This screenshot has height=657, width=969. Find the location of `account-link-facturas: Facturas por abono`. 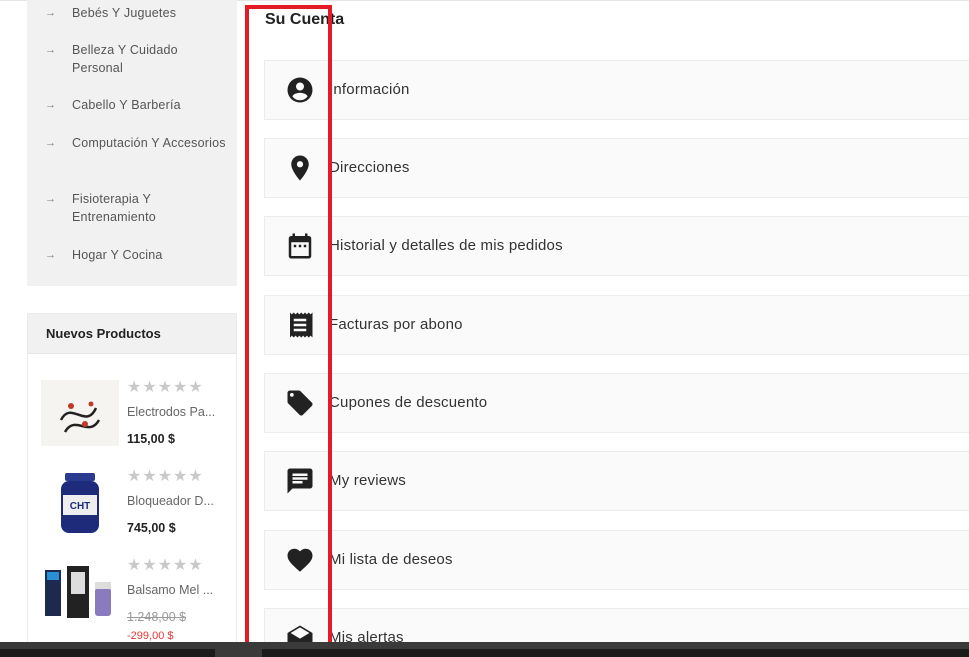

account-link-facturas: Facturas por abono is located at coordinates (616, 325).